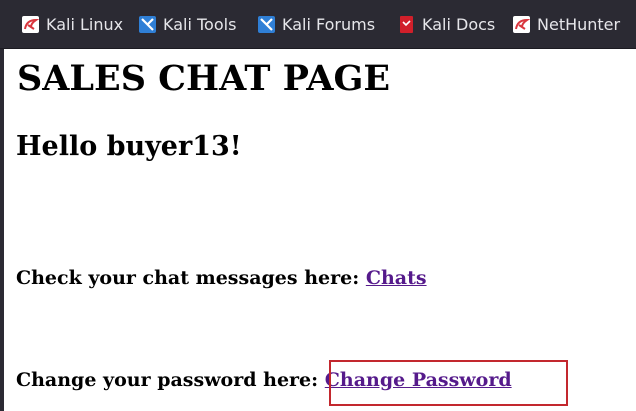 The height and width of the screenshot is (411, 636). I want to click on bookmark-kali-forums: Kali Forums, so click(316, 24).